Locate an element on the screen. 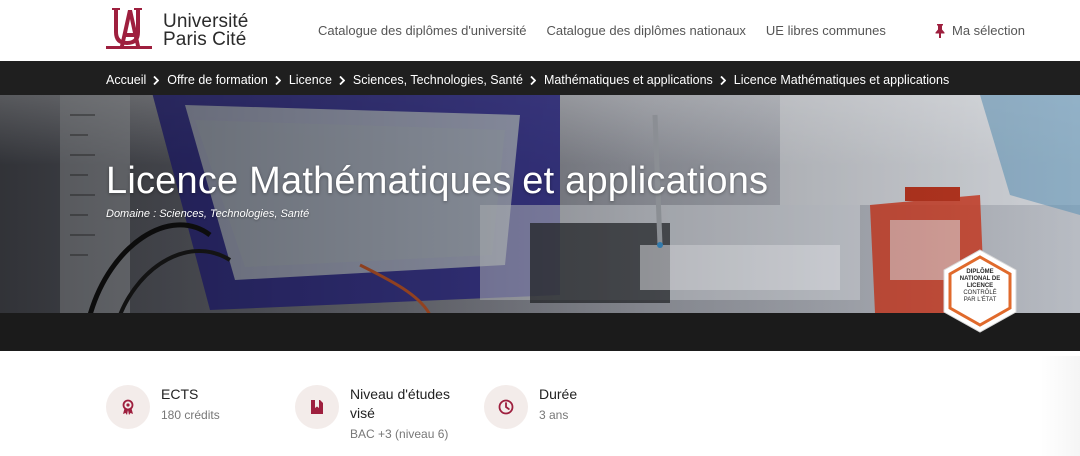  ects-value: 180 crédits is located at coordinates (190, 415).